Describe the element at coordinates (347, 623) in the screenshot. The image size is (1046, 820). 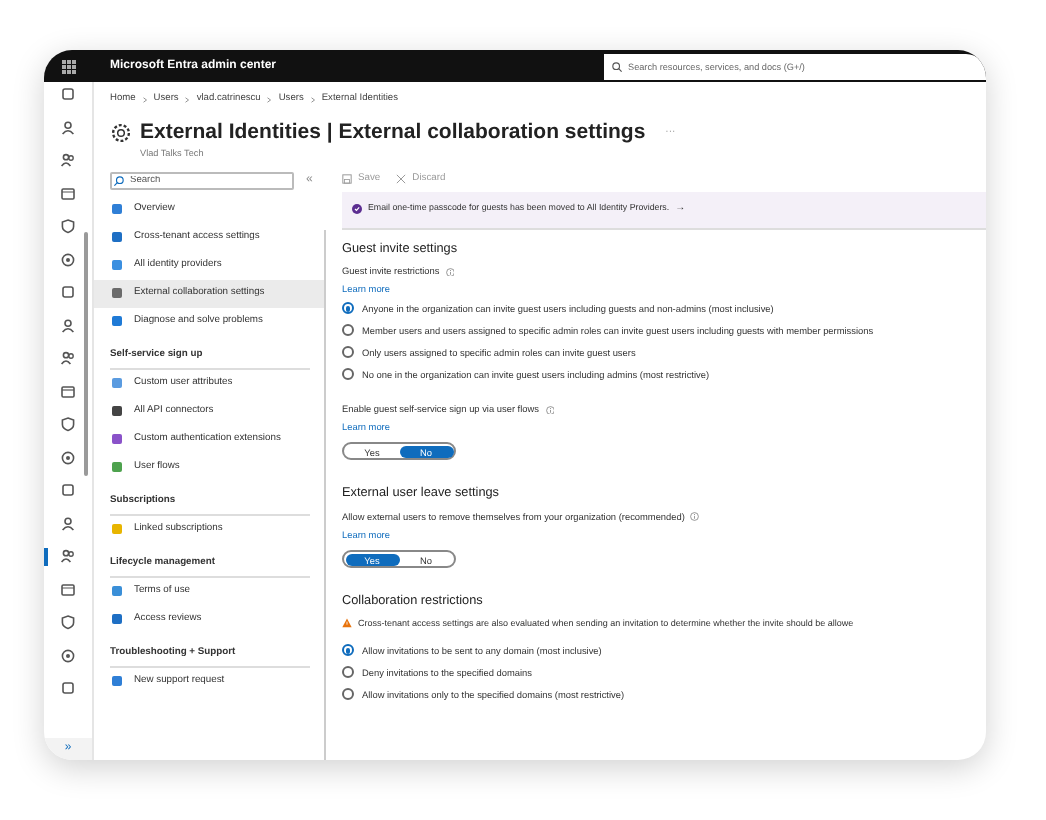
I see `warning-icon` at that location.